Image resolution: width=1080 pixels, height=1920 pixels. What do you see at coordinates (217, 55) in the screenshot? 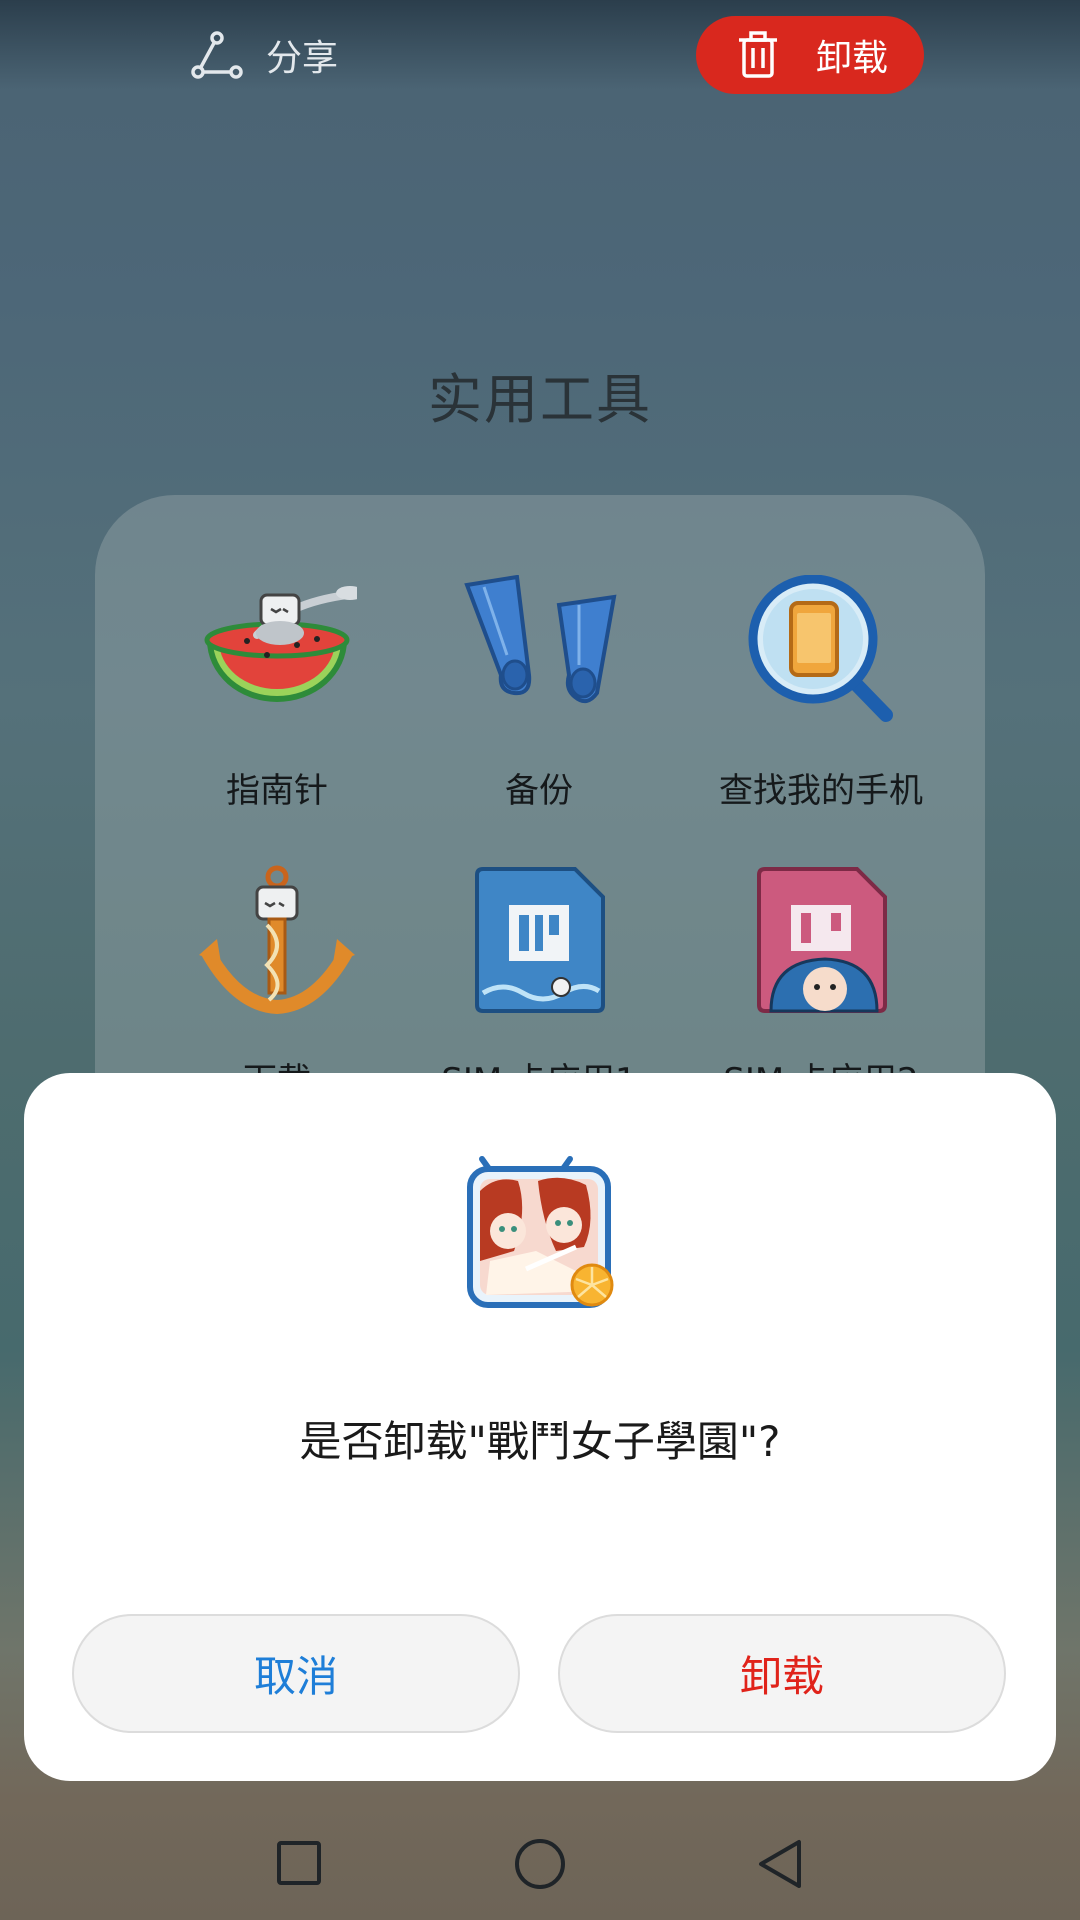
I see `share-icon` at bounding box center [217, 55].